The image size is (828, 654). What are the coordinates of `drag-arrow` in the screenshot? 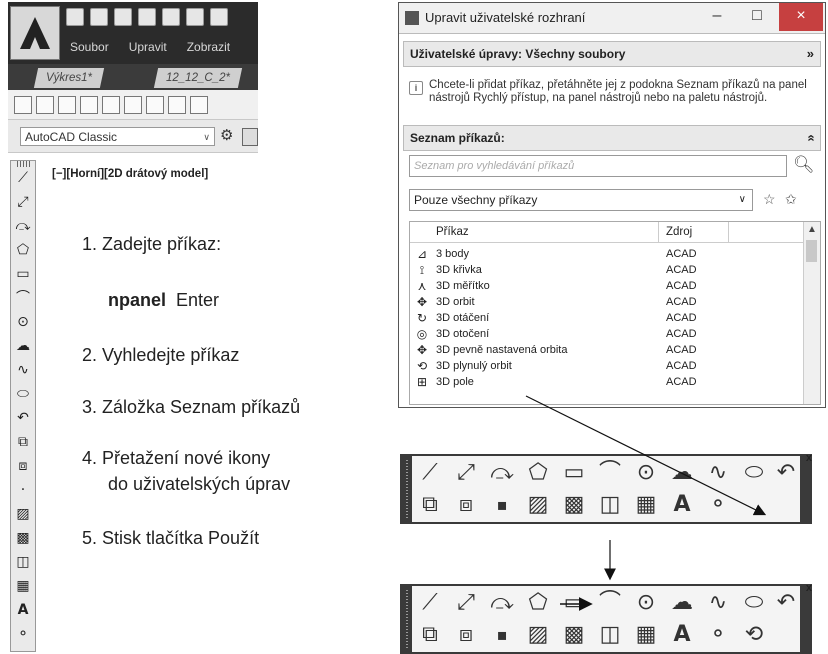 It's located at (646, 455).